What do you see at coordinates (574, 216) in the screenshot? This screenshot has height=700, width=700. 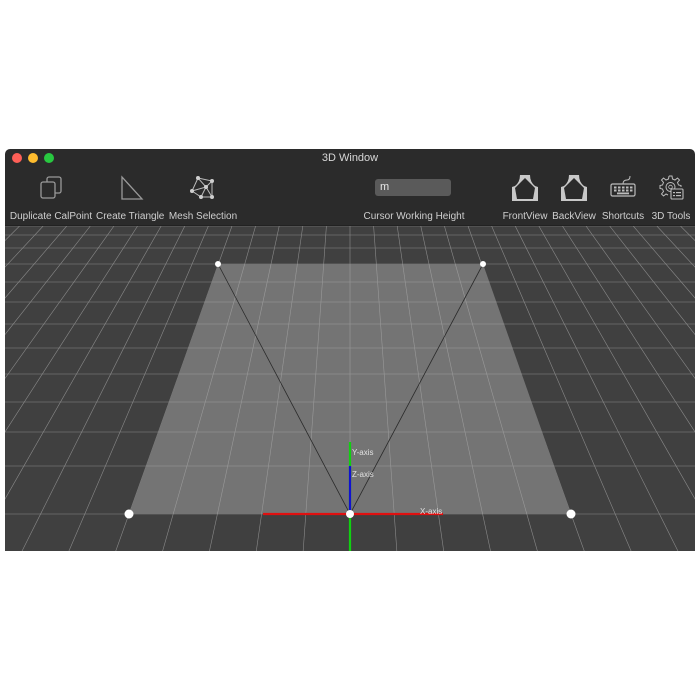 I see `back-view-label: BackView` at bounding box center [574, 216].